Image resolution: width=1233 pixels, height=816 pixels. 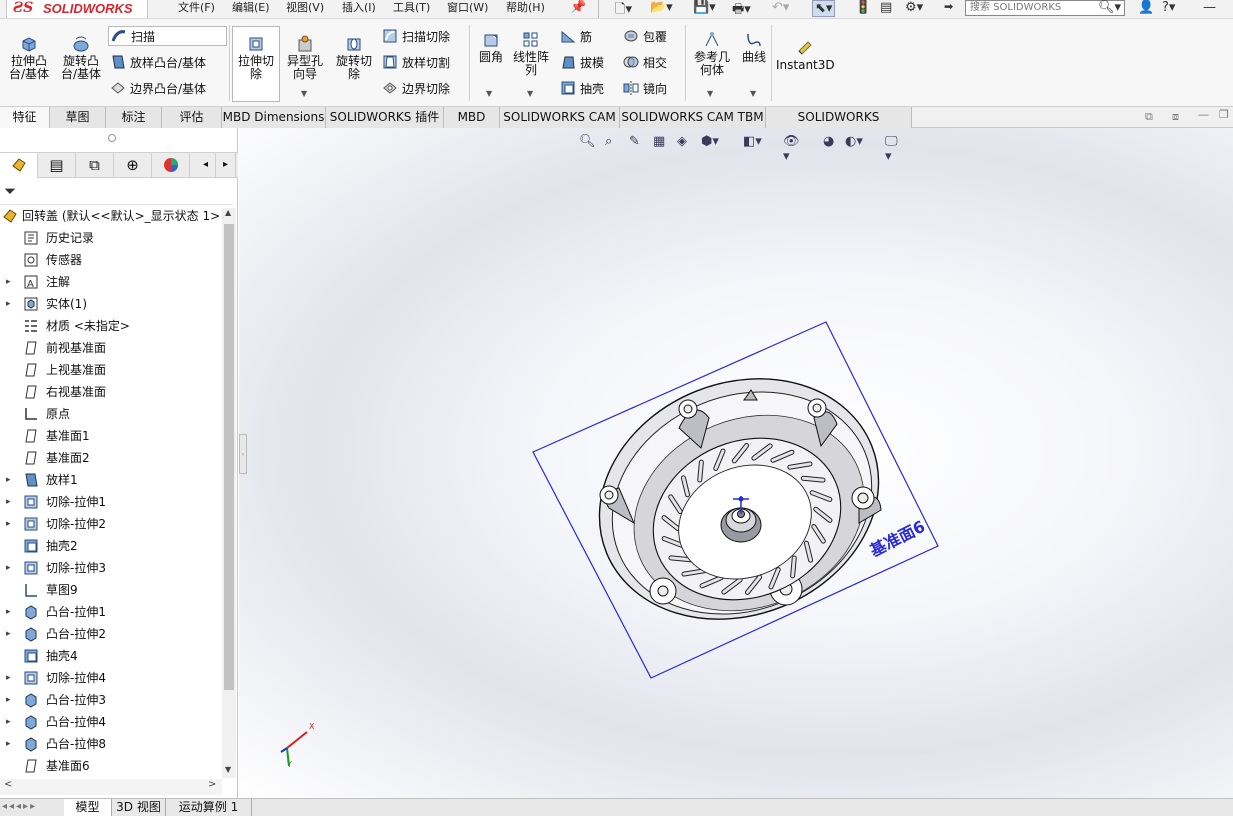 I want to click on tree-item: 右视基准面, so click(x=110, y=392).